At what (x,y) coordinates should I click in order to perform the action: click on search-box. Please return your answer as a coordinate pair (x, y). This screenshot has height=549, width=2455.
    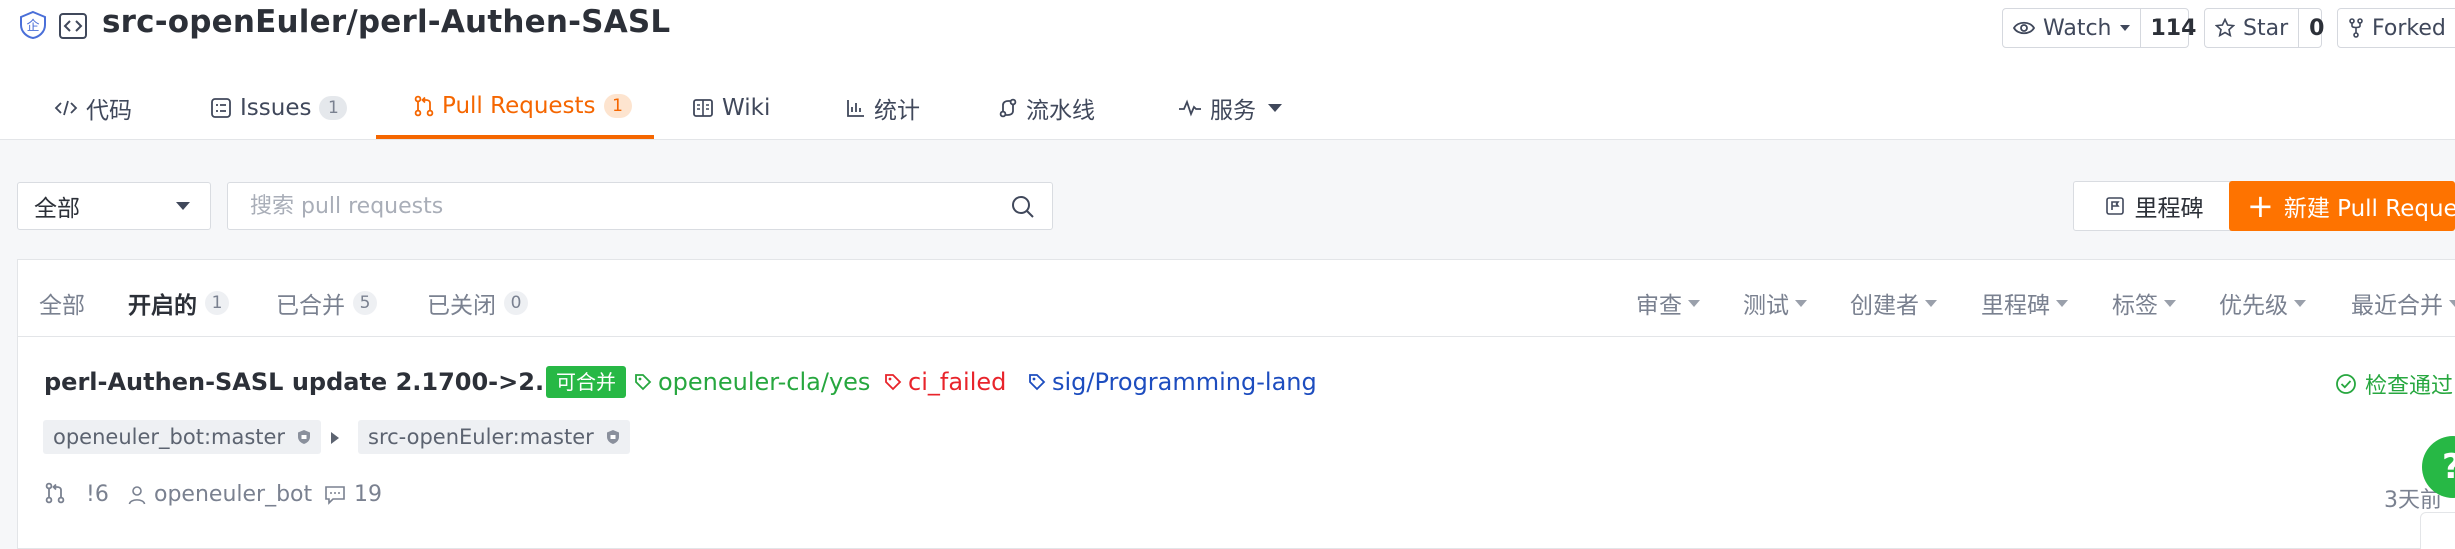
    Looking at the image, I should click on (640, 206).